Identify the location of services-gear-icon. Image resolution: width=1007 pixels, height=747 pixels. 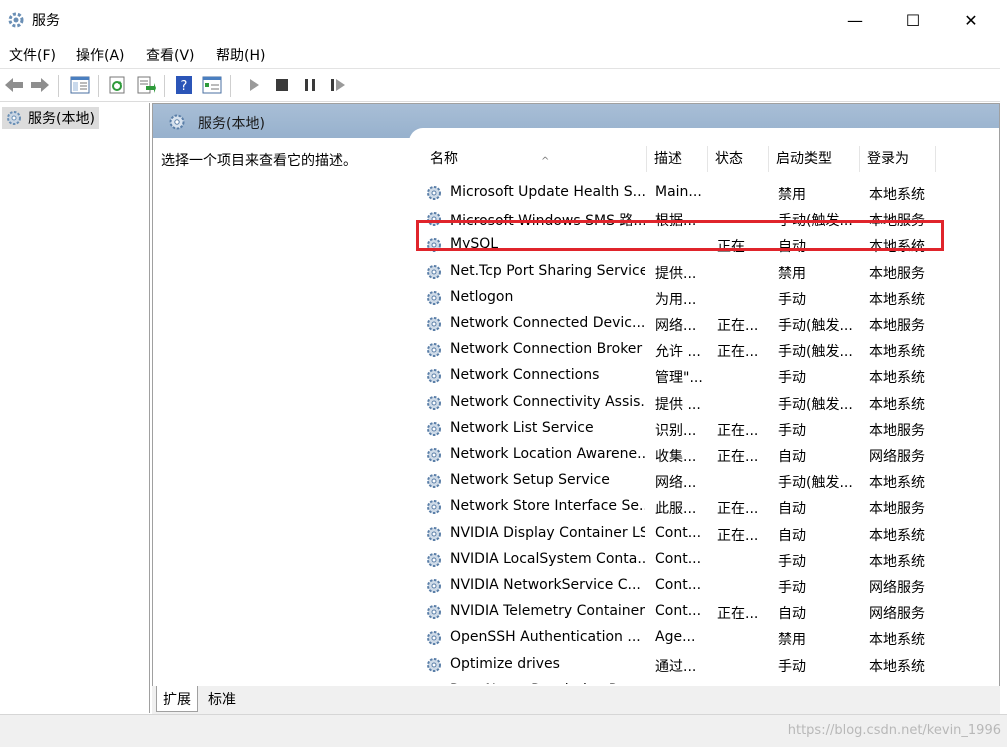
(16, 20).